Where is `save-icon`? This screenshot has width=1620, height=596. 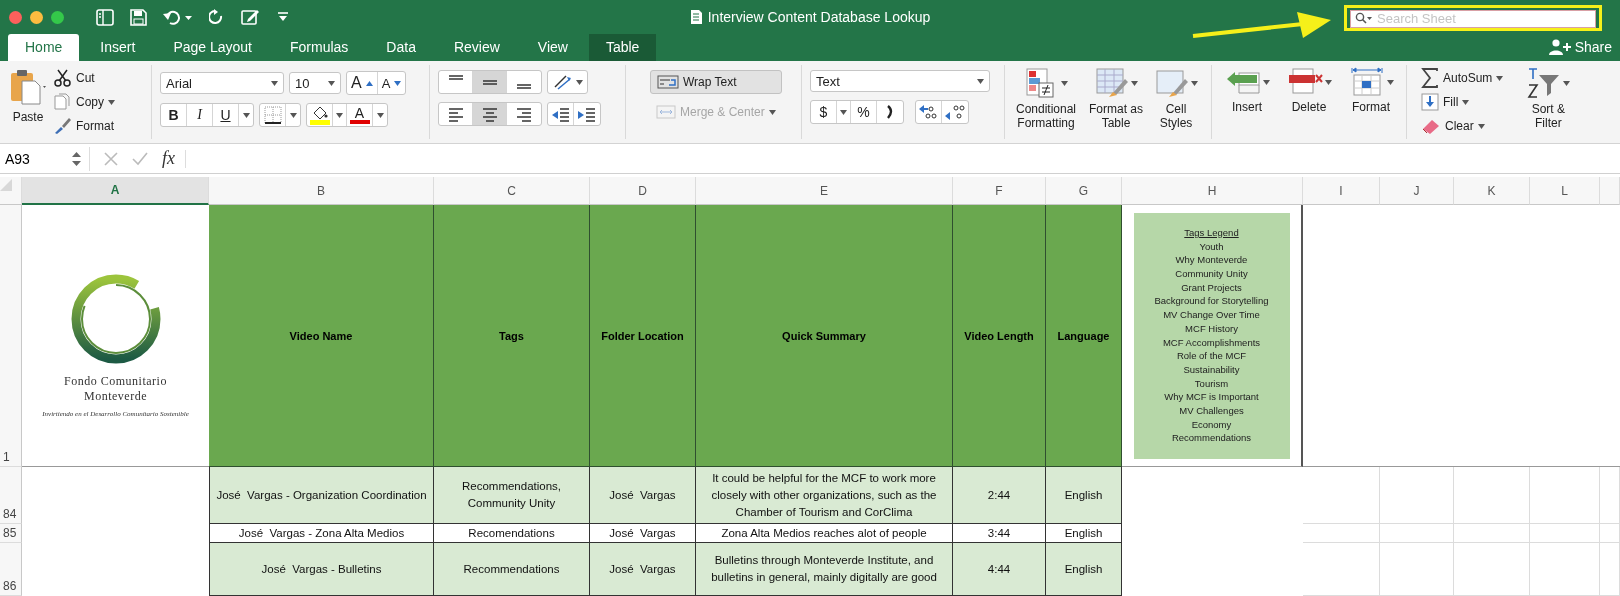 save-icon is located at coordinates (138, 17).